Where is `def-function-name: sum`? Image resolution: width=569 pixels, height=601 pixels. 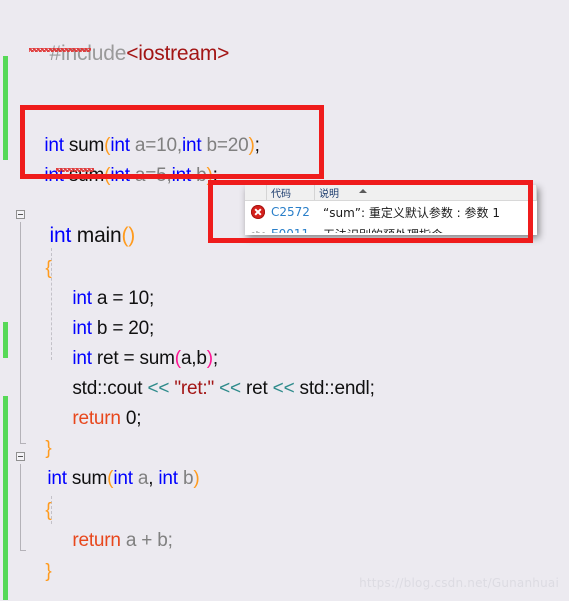 def-function-name: sum is located at coordinates (87, 478).